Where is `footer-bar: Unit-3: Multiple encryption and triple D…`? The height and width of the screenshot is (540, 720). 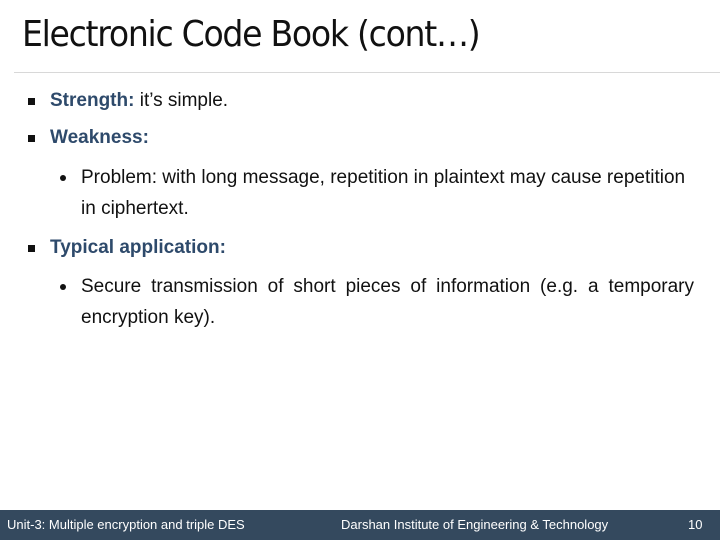 footer-bar: Unit-3: Multiple encryption and triple D… is located at coordinates (360, 525).